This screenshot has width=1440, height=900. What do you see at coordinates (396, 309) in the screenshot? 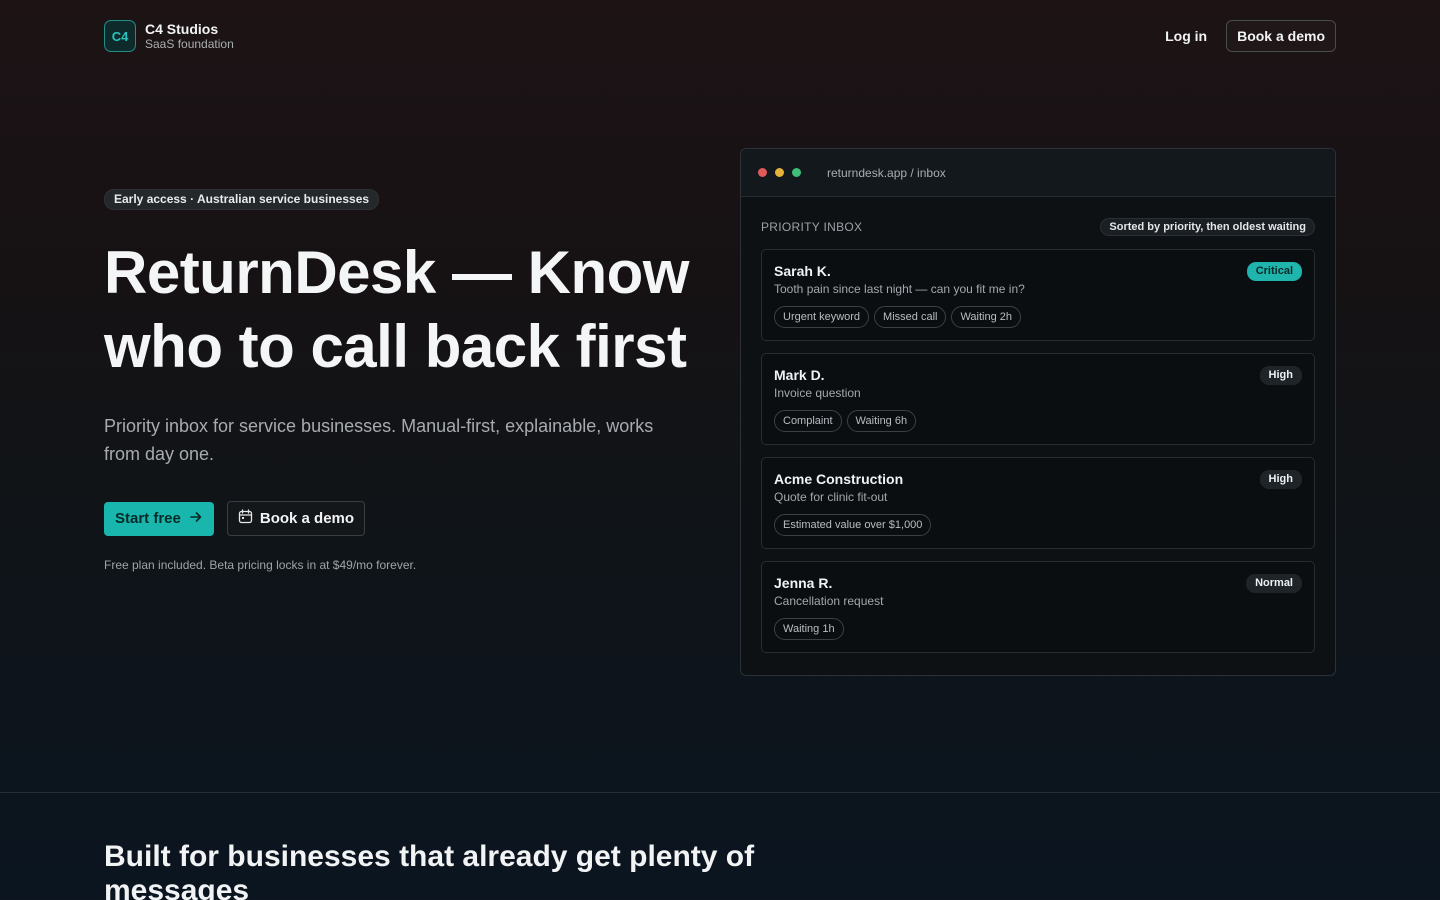
I see `hero-title: ReturnDesk — Know who to call back first` at bounding box center [396, 309].